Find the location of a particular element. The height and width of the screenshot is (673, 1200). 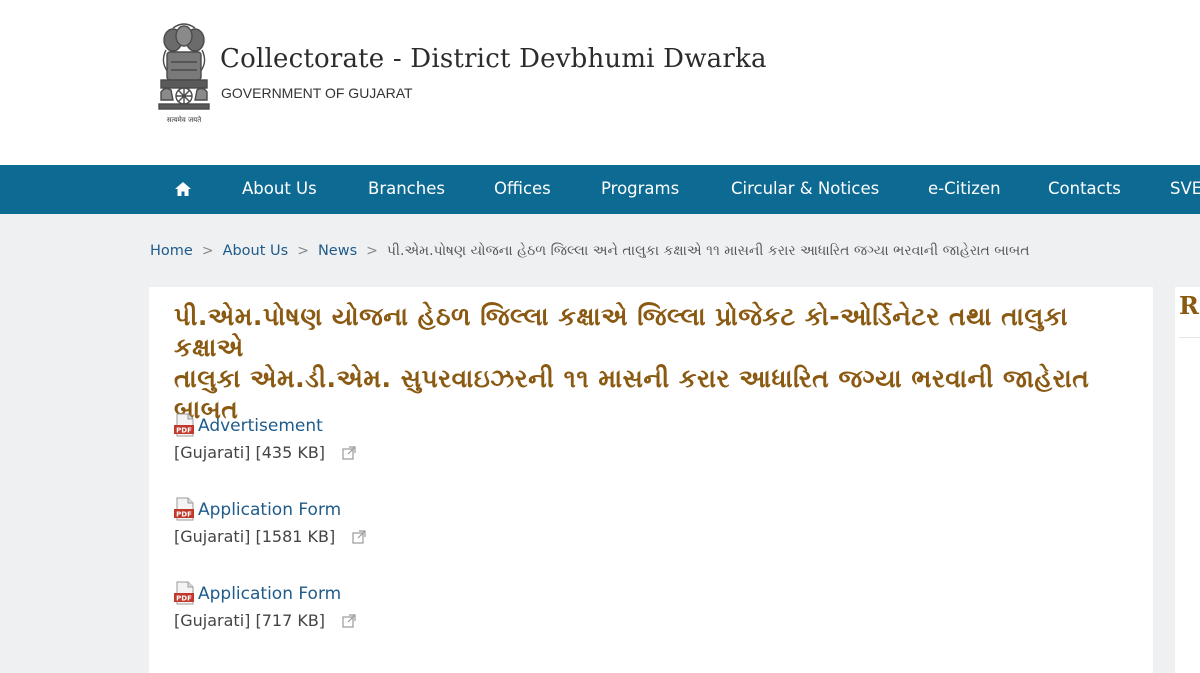

sidebar-title: Re is located at coordinates (1189, 305).